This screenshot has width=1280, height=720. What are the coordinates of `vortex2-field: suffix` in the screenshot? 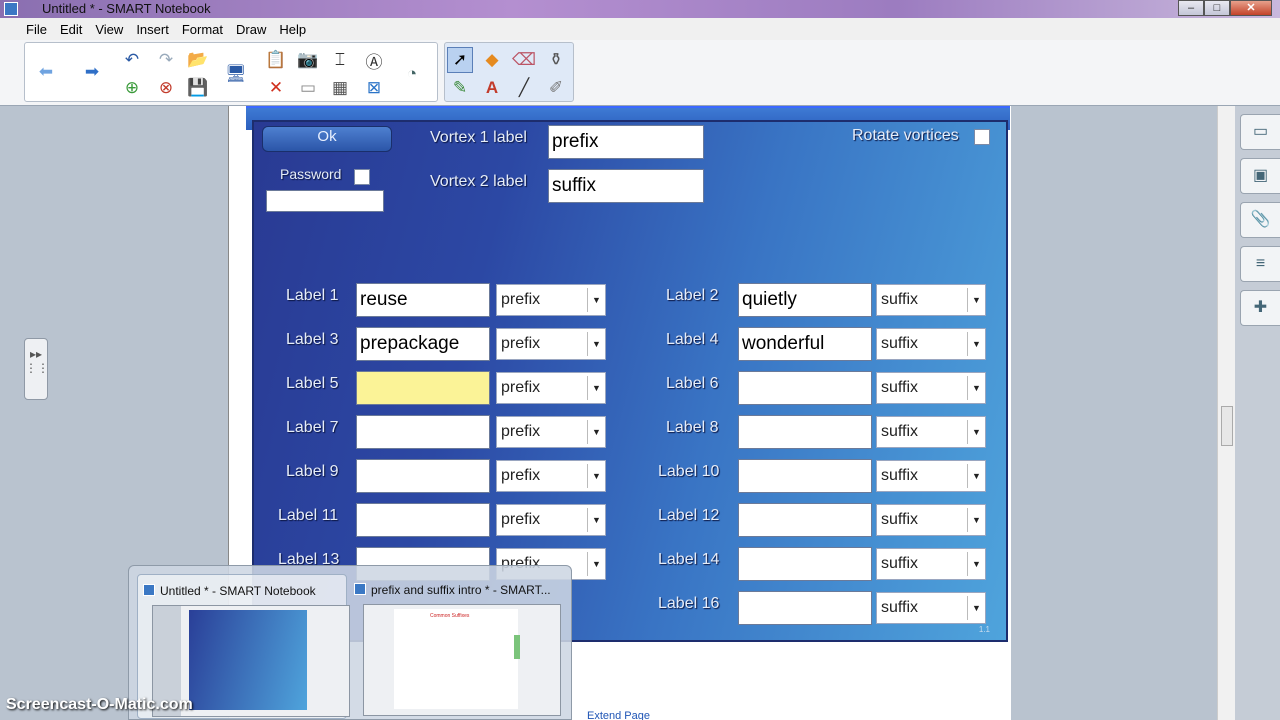 It's located at (626, 186).